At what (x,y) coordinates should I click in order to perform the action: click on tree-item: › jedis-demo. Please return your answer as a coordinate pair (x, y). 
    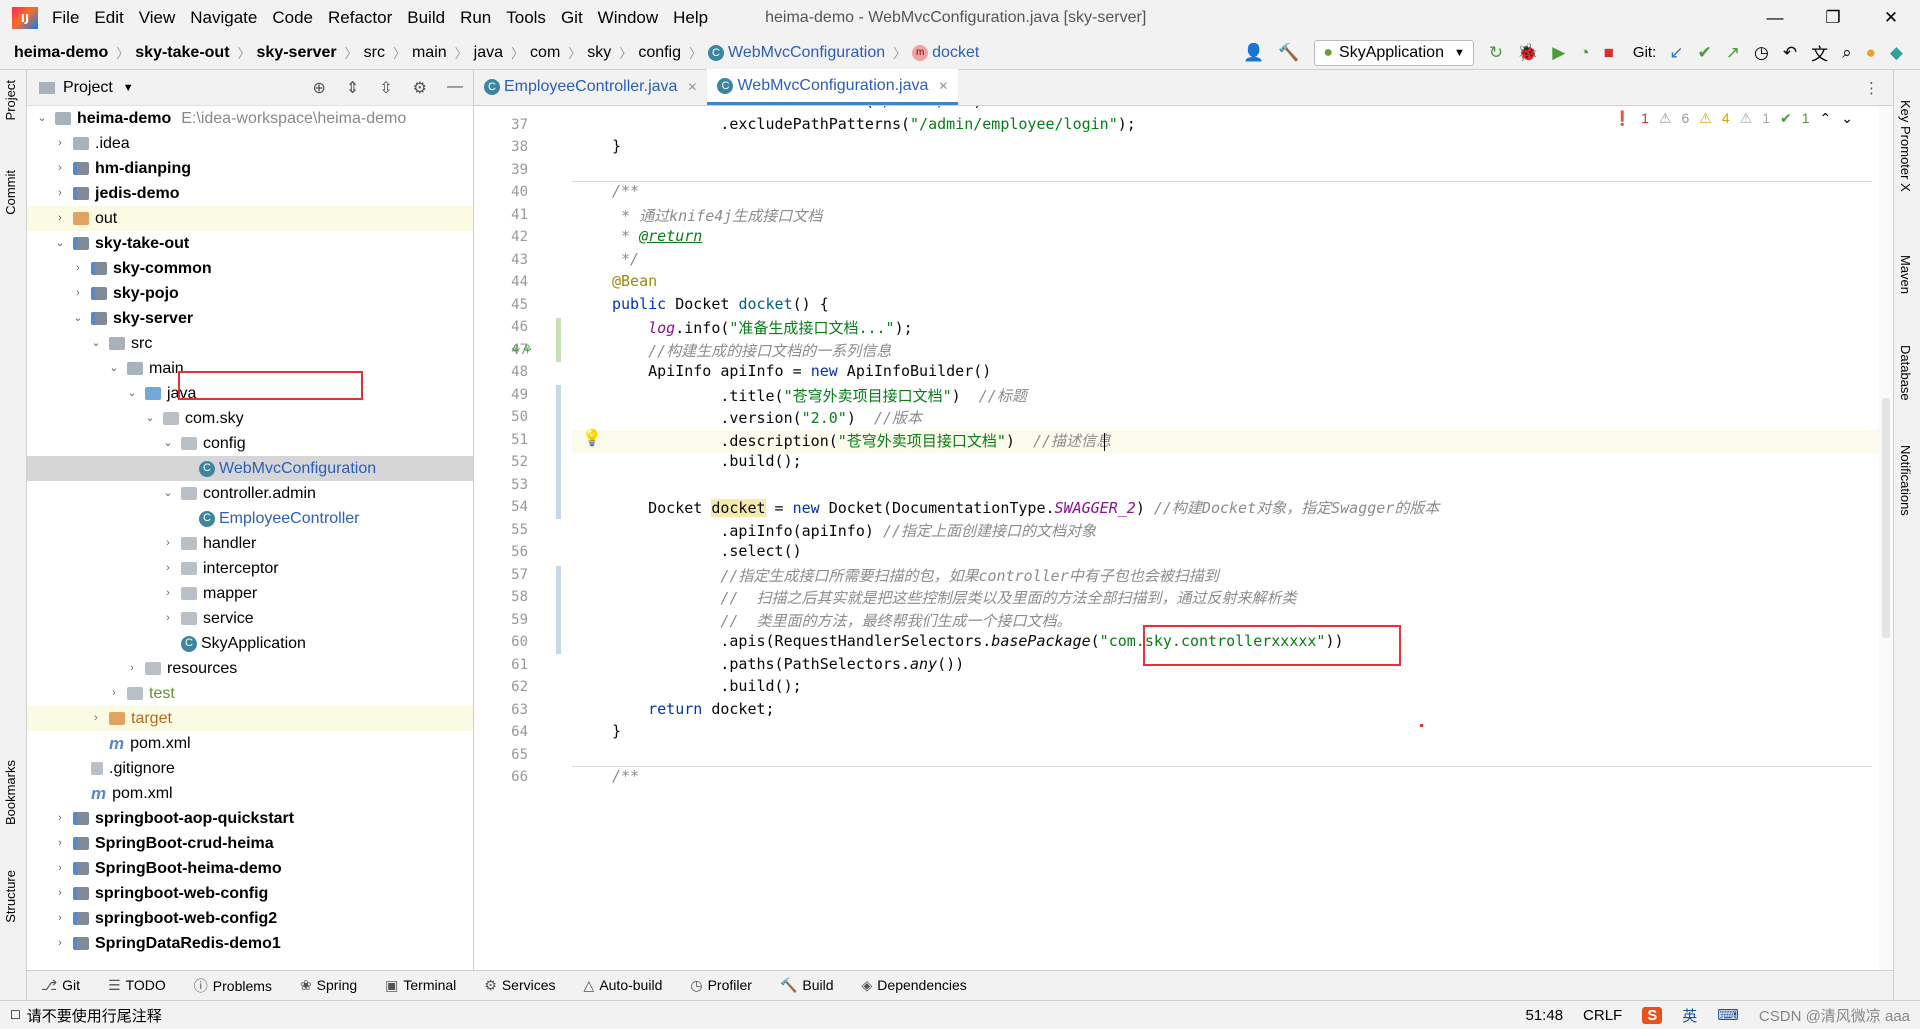
    Looking at the image, I should click on (250, 193).